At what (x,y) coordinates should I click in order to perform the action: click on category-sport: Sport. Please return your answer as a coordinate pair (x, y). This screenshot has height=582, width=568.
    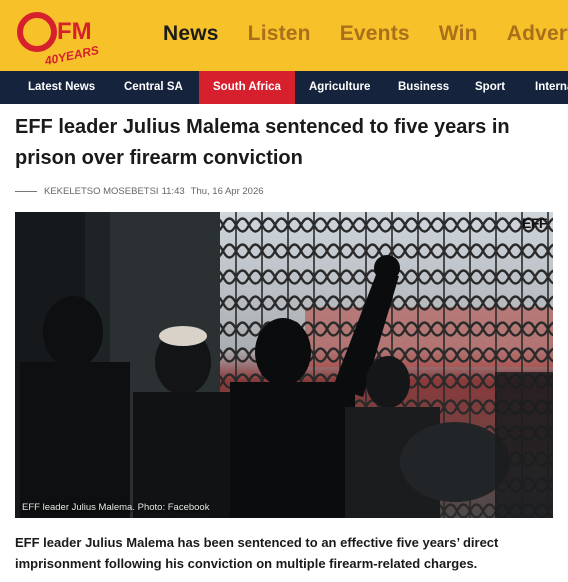
    Looking at the image, I should click on (490, 87).